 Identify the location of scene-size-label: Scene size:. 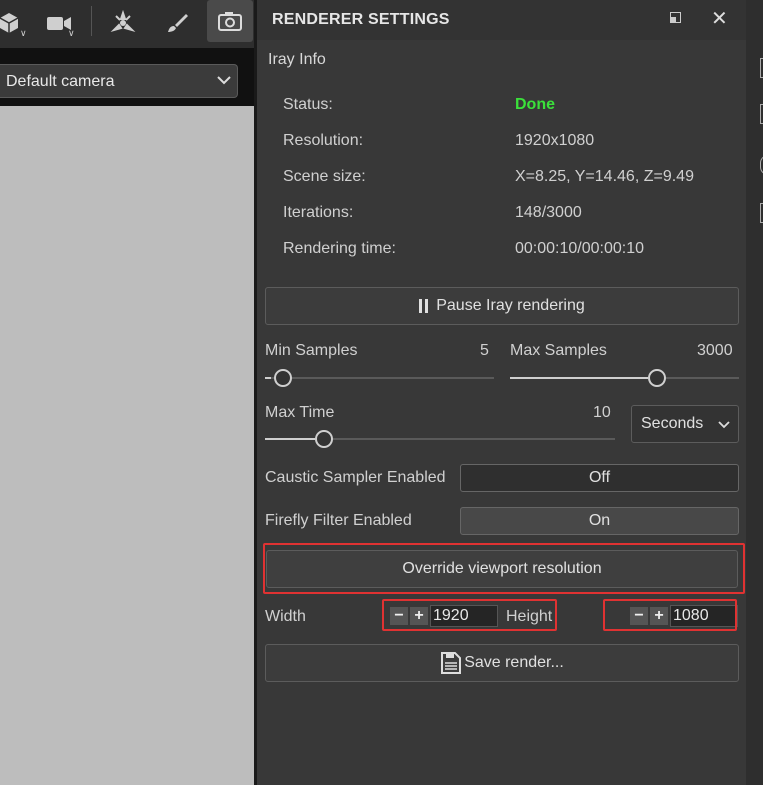
(324, 176).